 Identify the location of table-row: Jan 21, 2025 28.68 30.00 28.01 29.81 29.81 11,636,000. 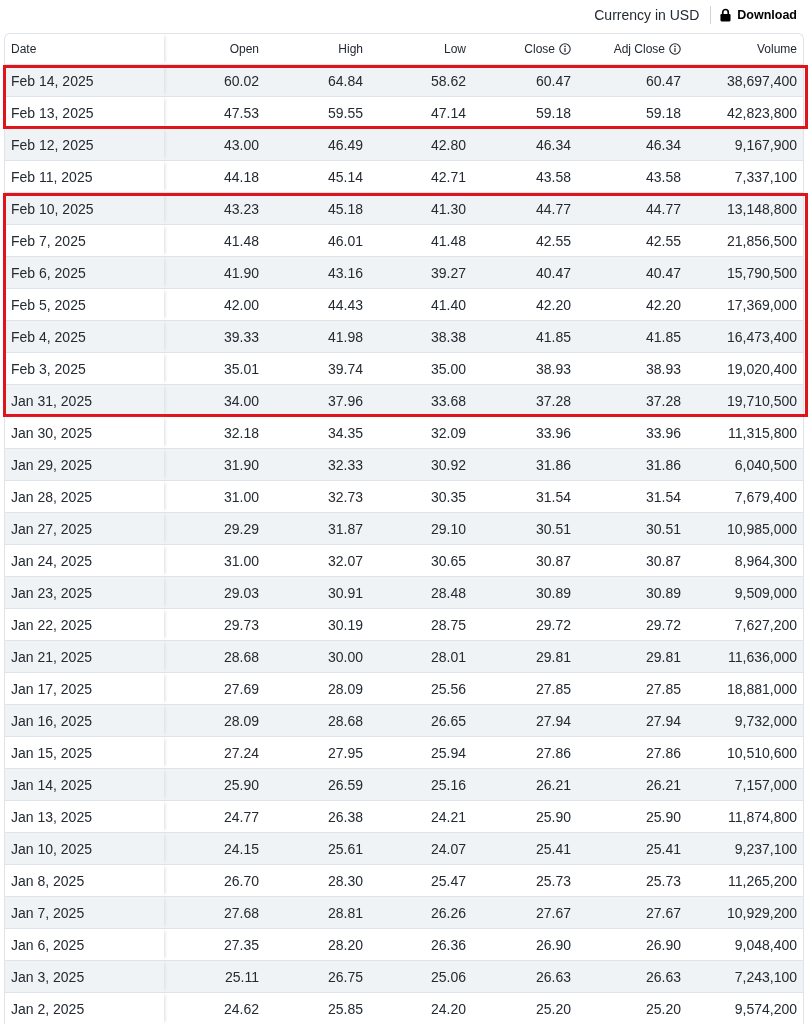
(404, 657).